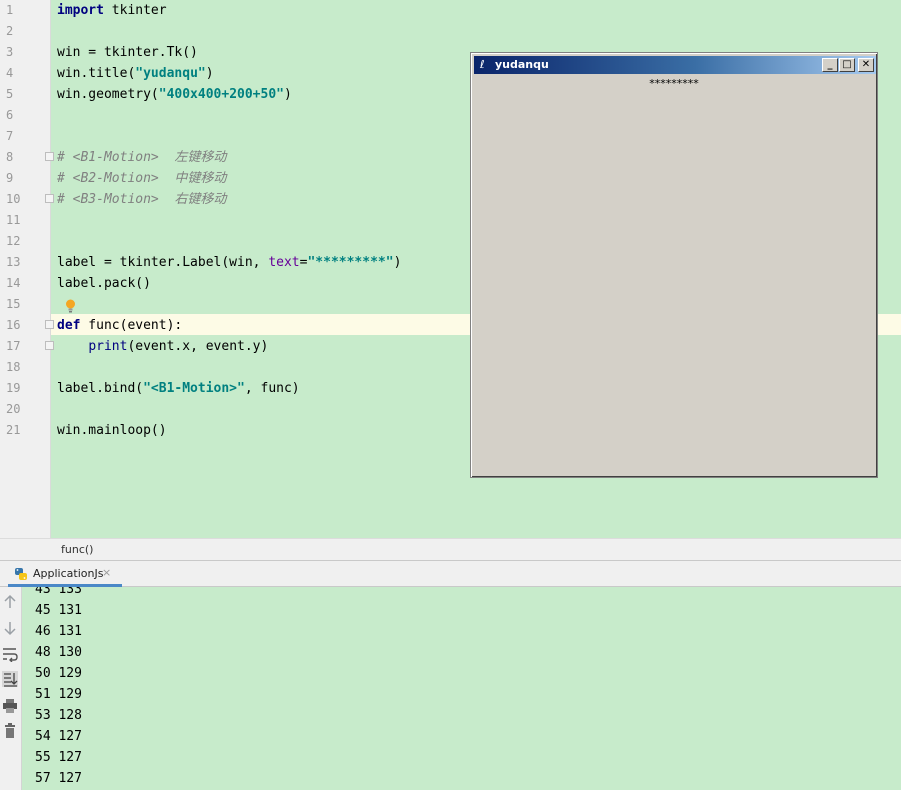 The width and height of the screenshot is (901, 790). Describe the element at coordinates (10, 679) in the screenshot. I see `scroll-to-end-icon` at that location.